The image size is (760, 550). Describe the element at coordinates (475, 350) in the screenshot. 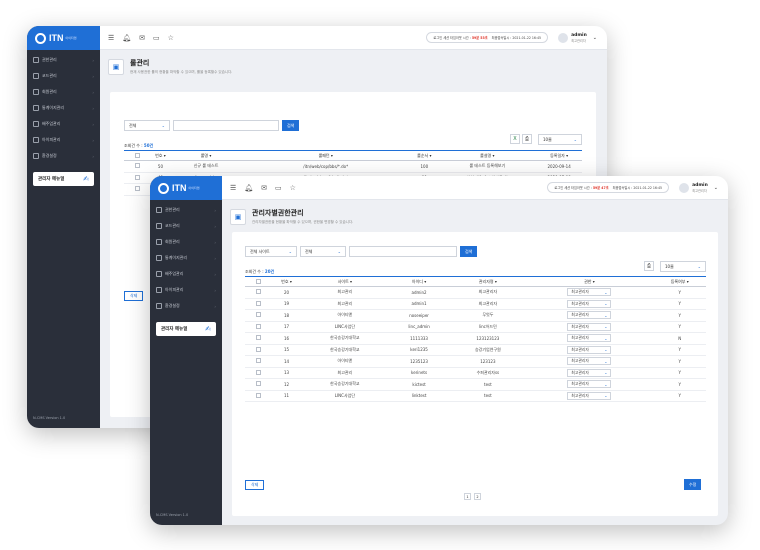

I see `table-row: 15 한국승강기대학교 keri1235 승강기업연구원 최고관리자 ⌄ Y` at that location.